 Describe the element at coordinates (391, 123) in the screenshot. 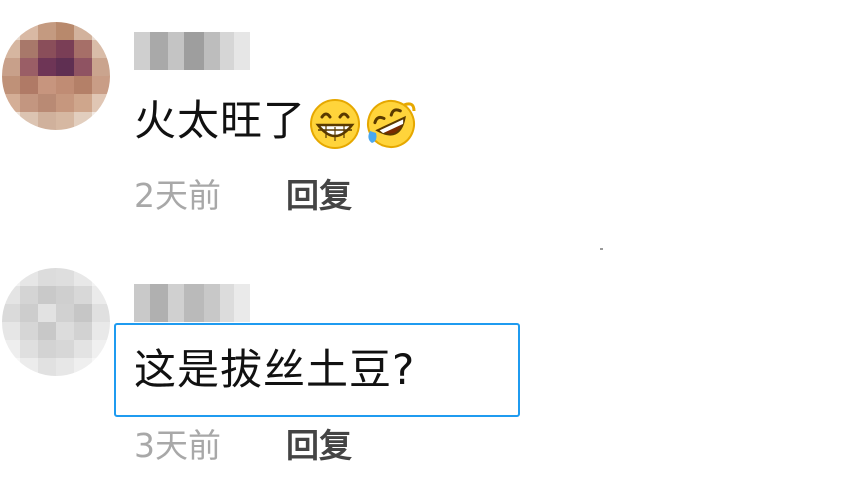

I see `rolling-laughing-icon` at that location.